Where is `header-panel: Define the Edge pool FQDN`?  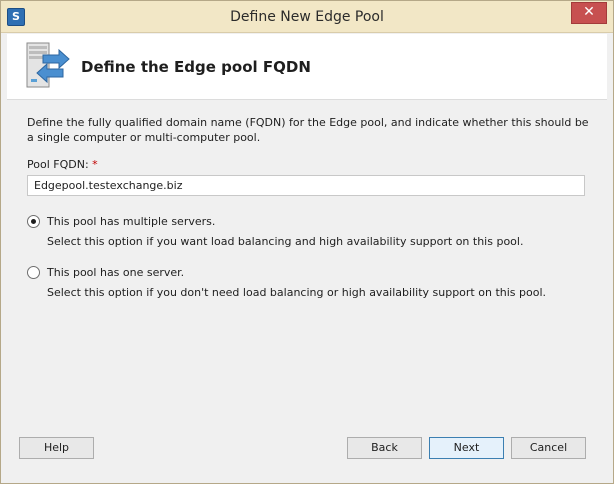 header-panel: Define the Edge pool FQDN is located at coordinates (307, 67).